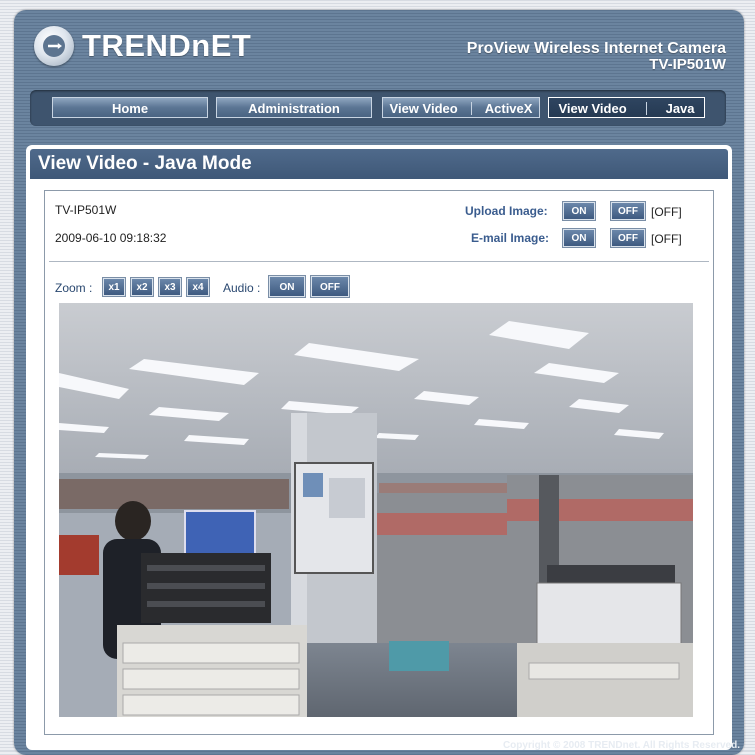  What do you see at coordinates (242, 288) in the screenshot?
I see `audio-label: Audio :` at bounding box center [242, 288].